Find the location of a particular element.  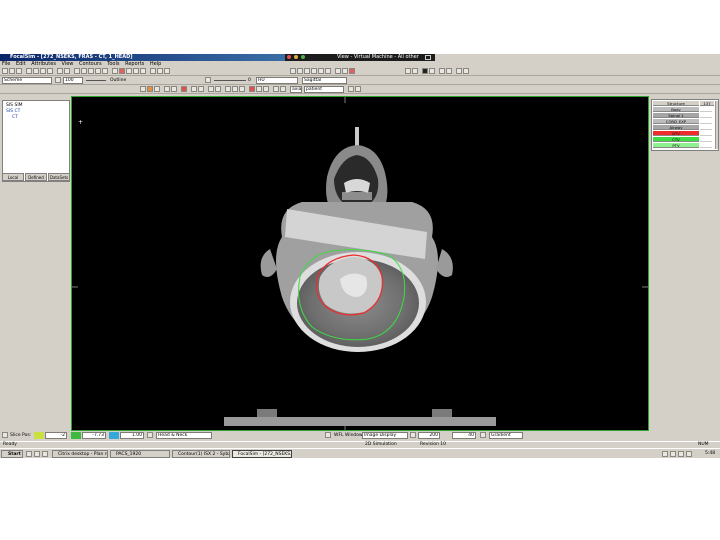

gradient-icon is located at coordinates (483, 435).